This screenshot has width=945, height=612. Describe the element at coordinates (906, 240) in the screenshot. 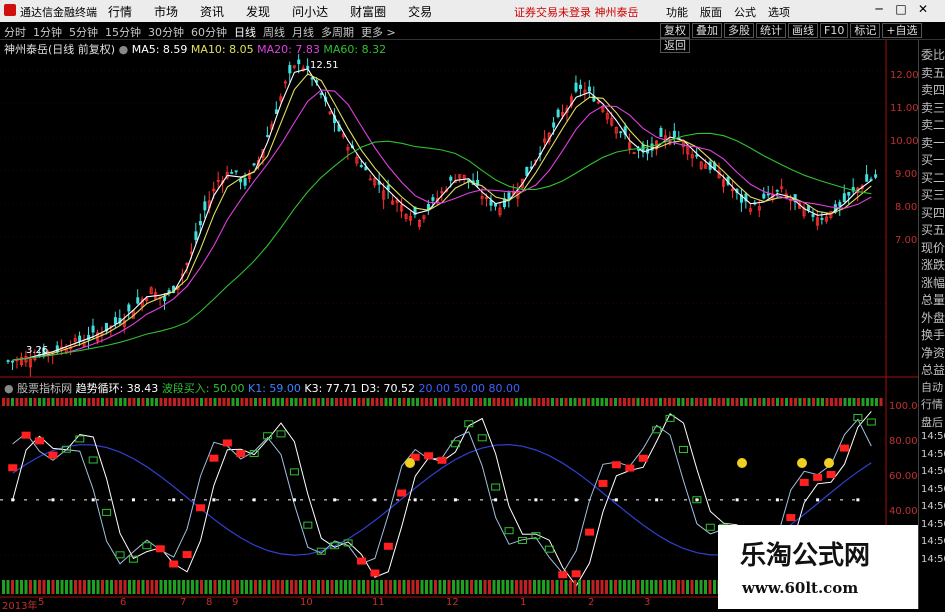

I see `price-tick: 7.00` at that location.